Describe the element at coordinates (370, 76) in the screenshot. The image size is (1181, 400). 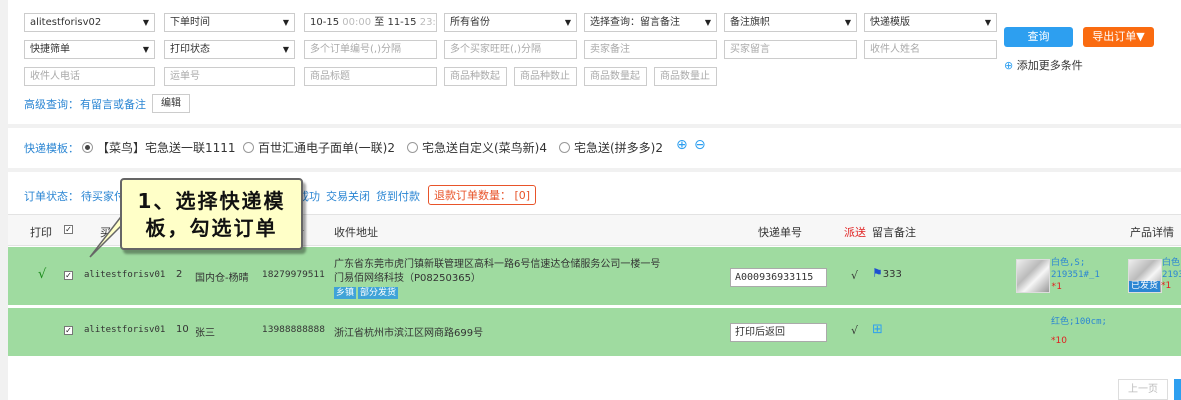
I see `product-title-input: 商品标题` at that location.